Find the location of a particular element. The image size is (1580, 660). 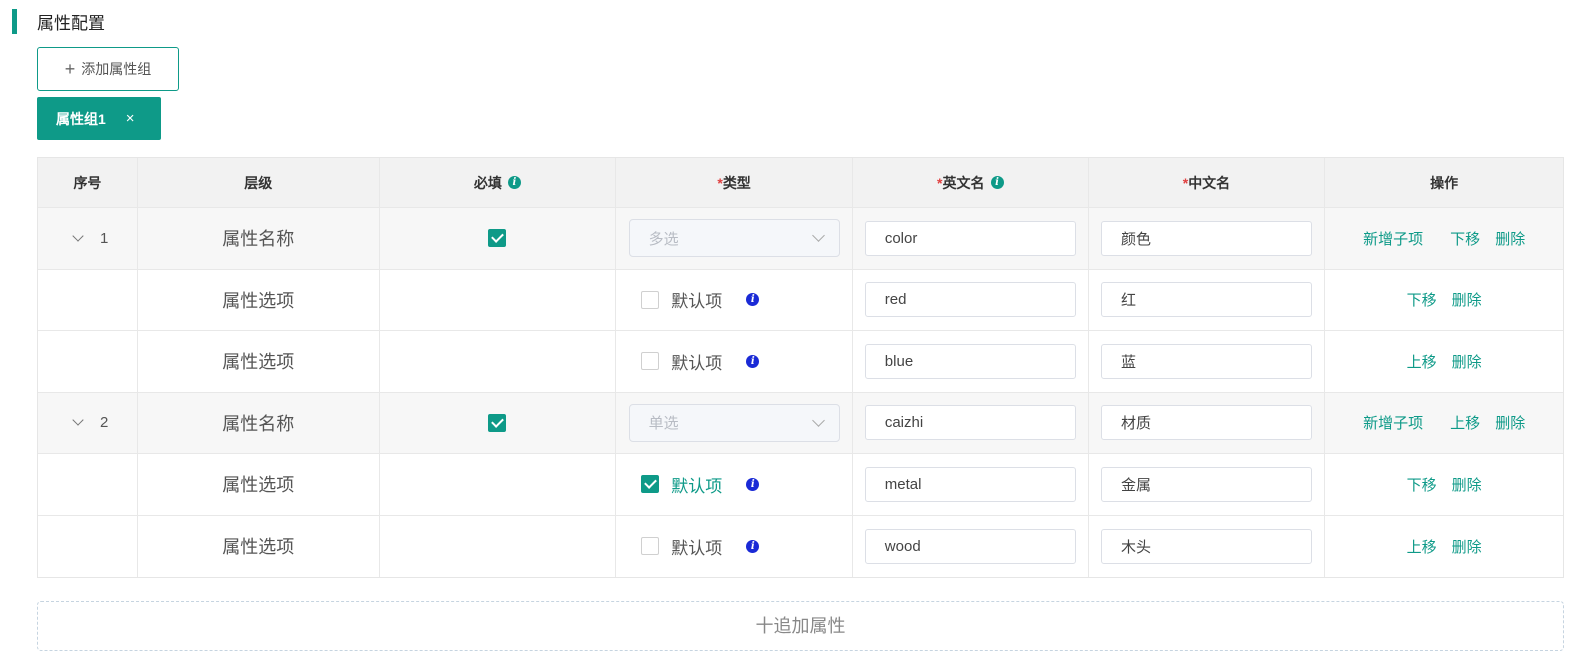

header-en-name-label: 英文名 is located at coordinates (963, 182).